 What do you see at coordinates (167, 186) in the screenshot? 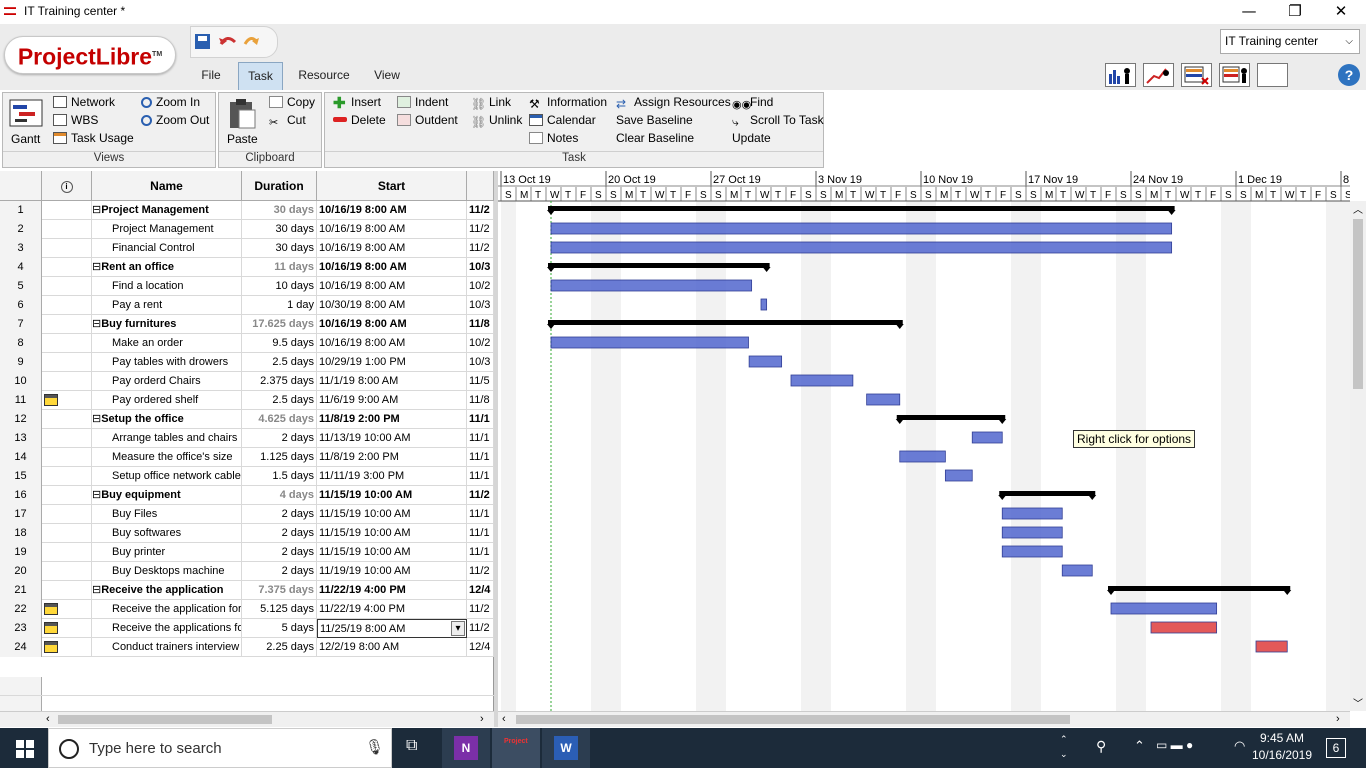
I see `name-column-header: Name` at bounding box center [167, 186].